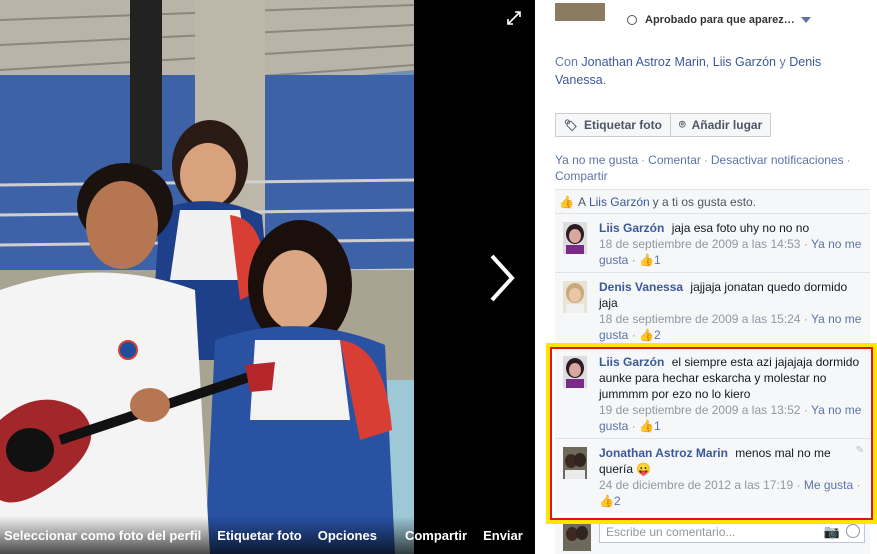  Describe the element at coordinates (347, 535) in the screenshot. I see `options-link: Opciones` at that location.